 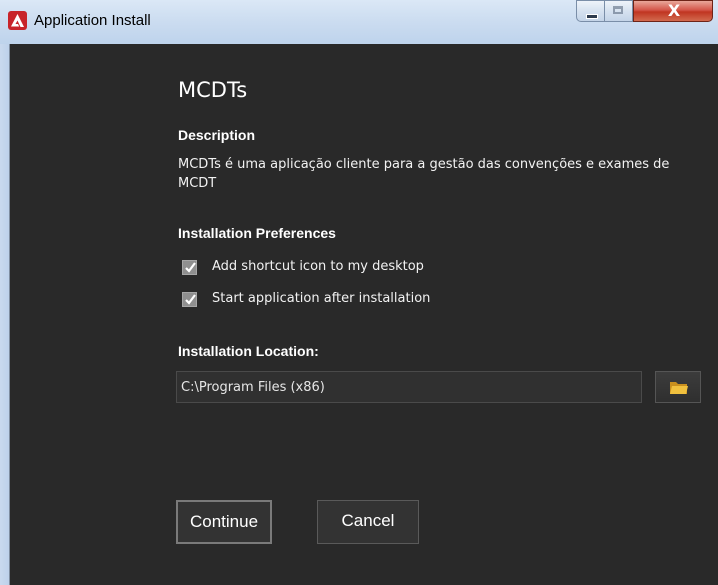 What do you see at coordinates (257, 233) in the screenshot?
I see `preferences-heading: Installation Preferences` at bounding box center [257, 233].